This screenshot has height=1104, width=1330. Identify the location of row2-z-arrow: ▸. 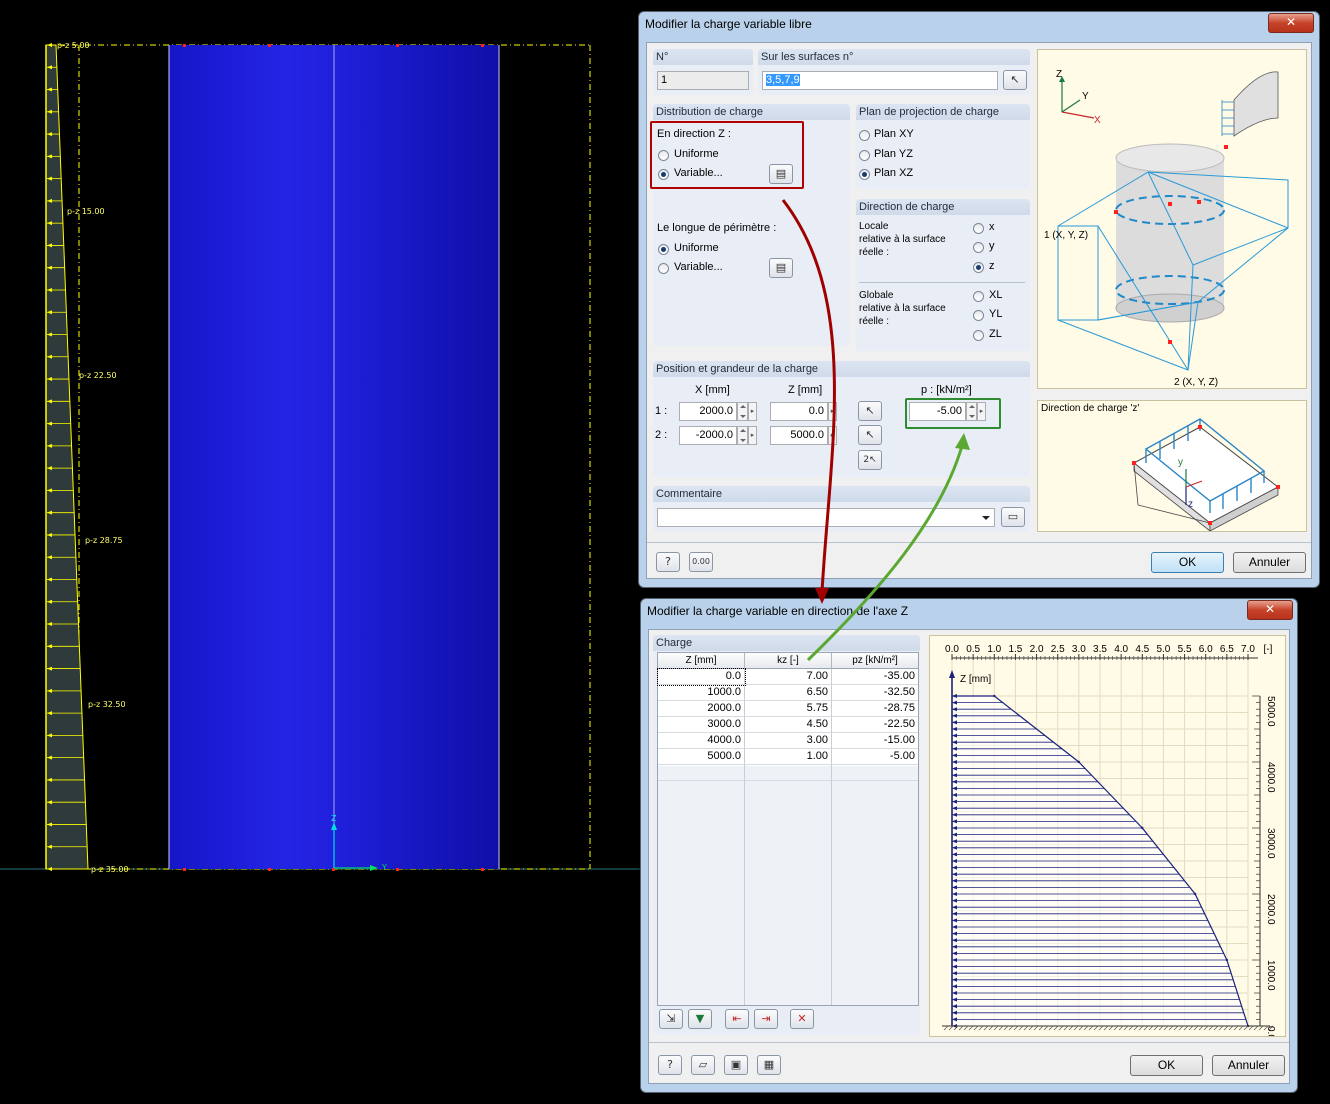
(832, 435).